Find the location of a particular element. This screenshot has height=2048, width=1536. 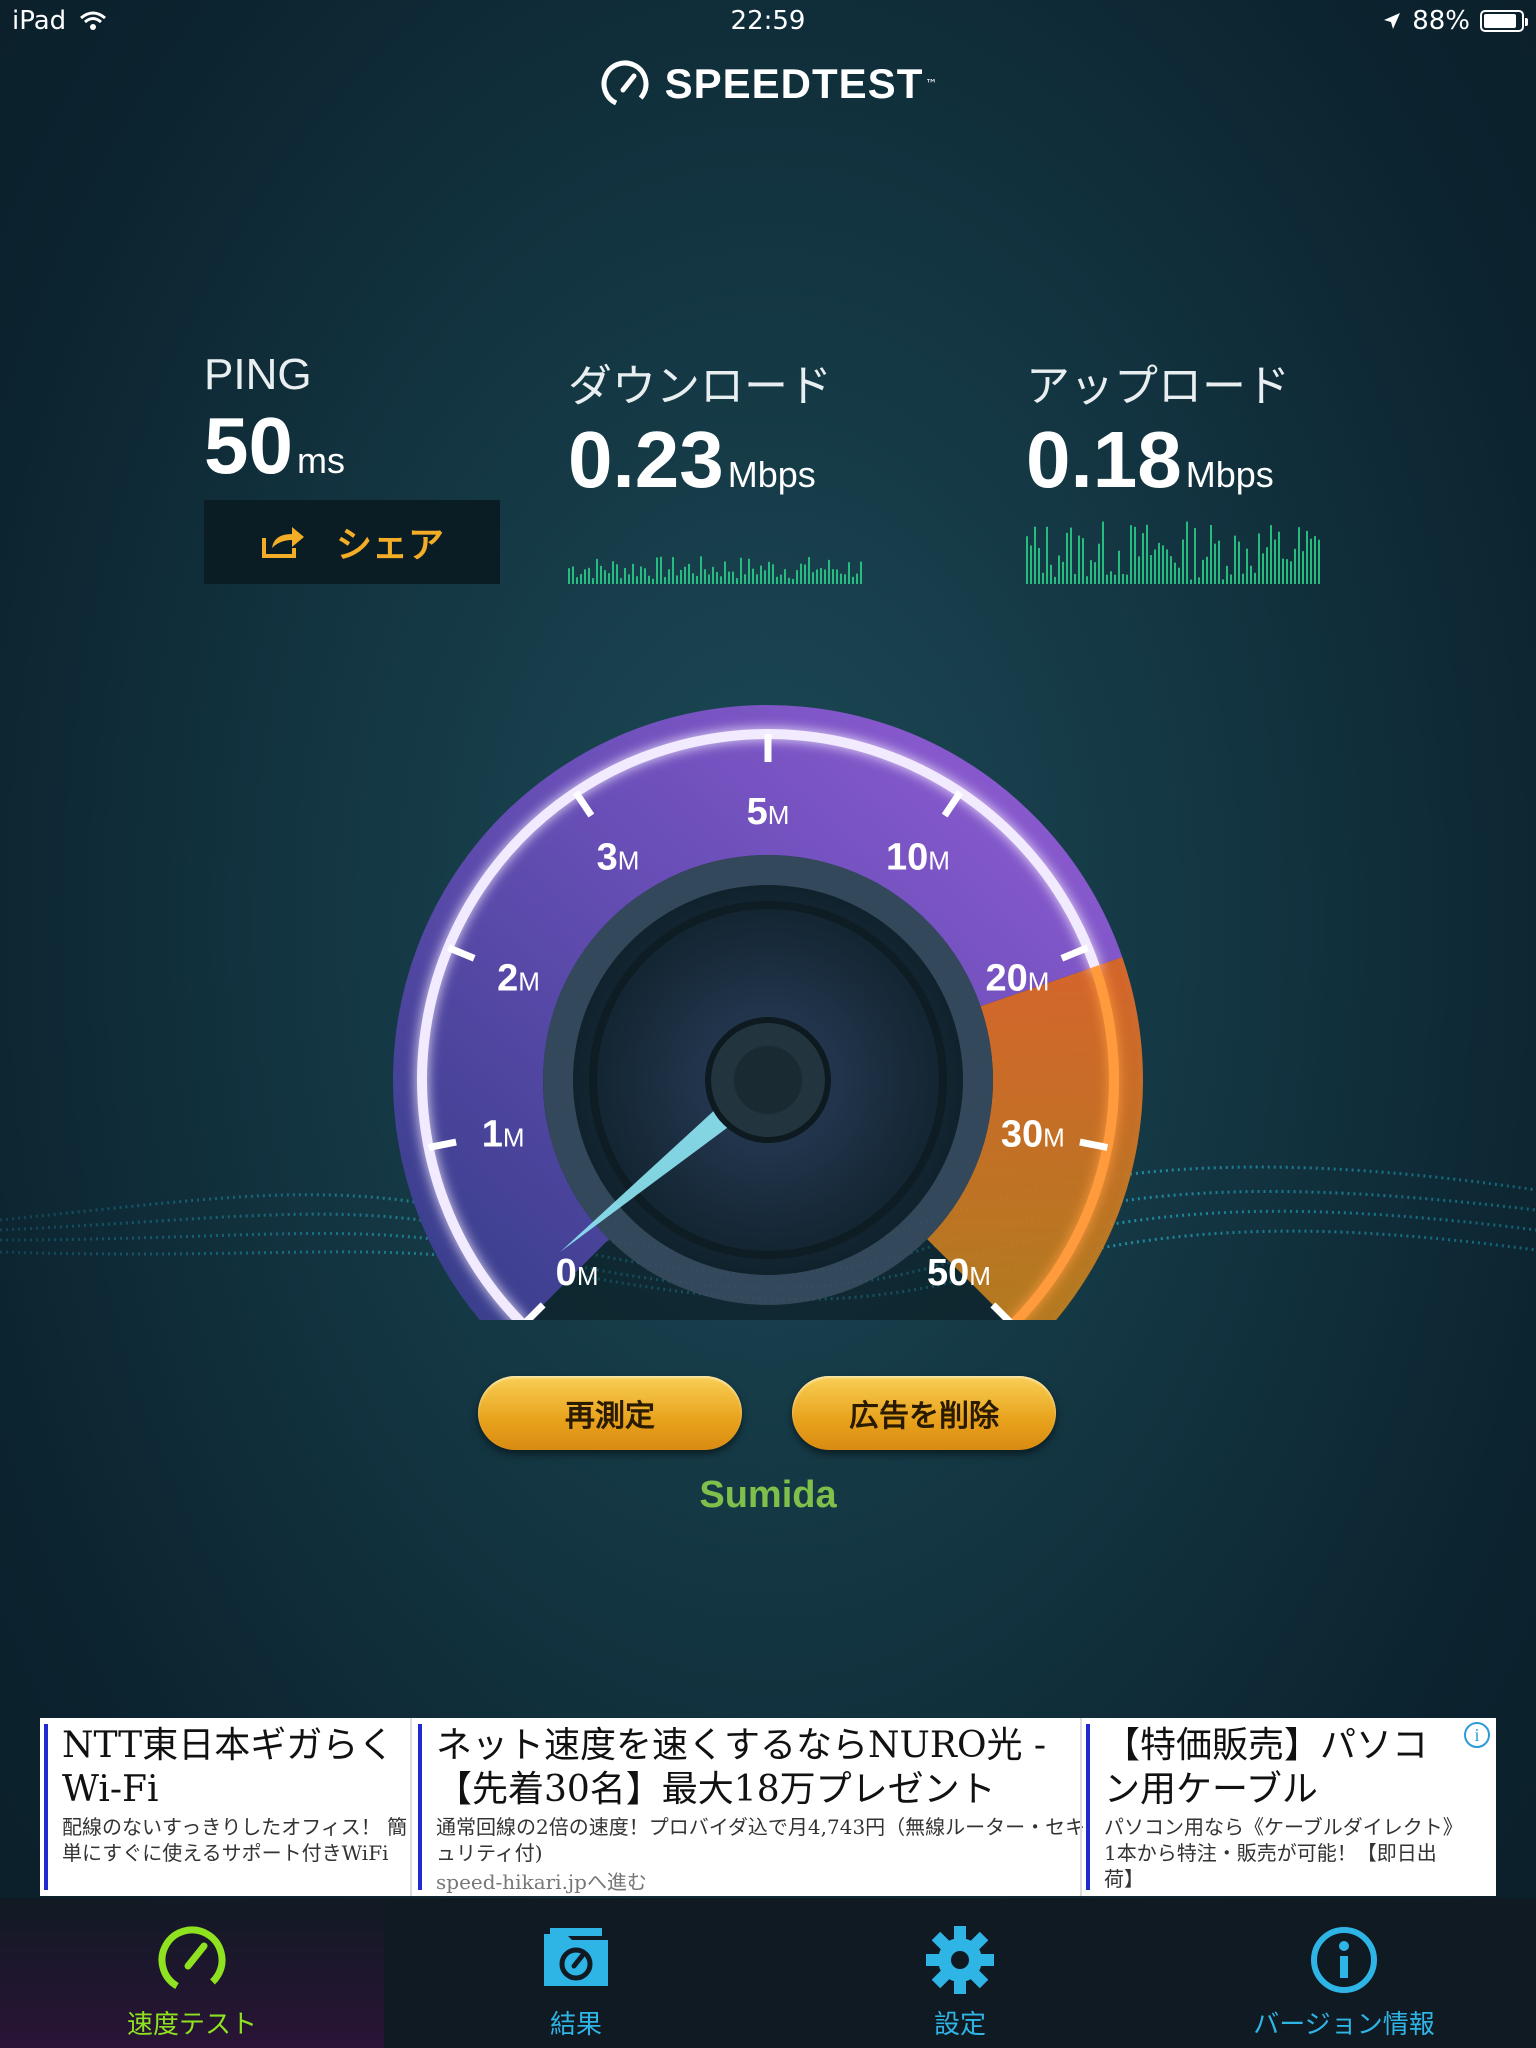

tab-label: 速度テスト is located at coordinates (191, 2025).